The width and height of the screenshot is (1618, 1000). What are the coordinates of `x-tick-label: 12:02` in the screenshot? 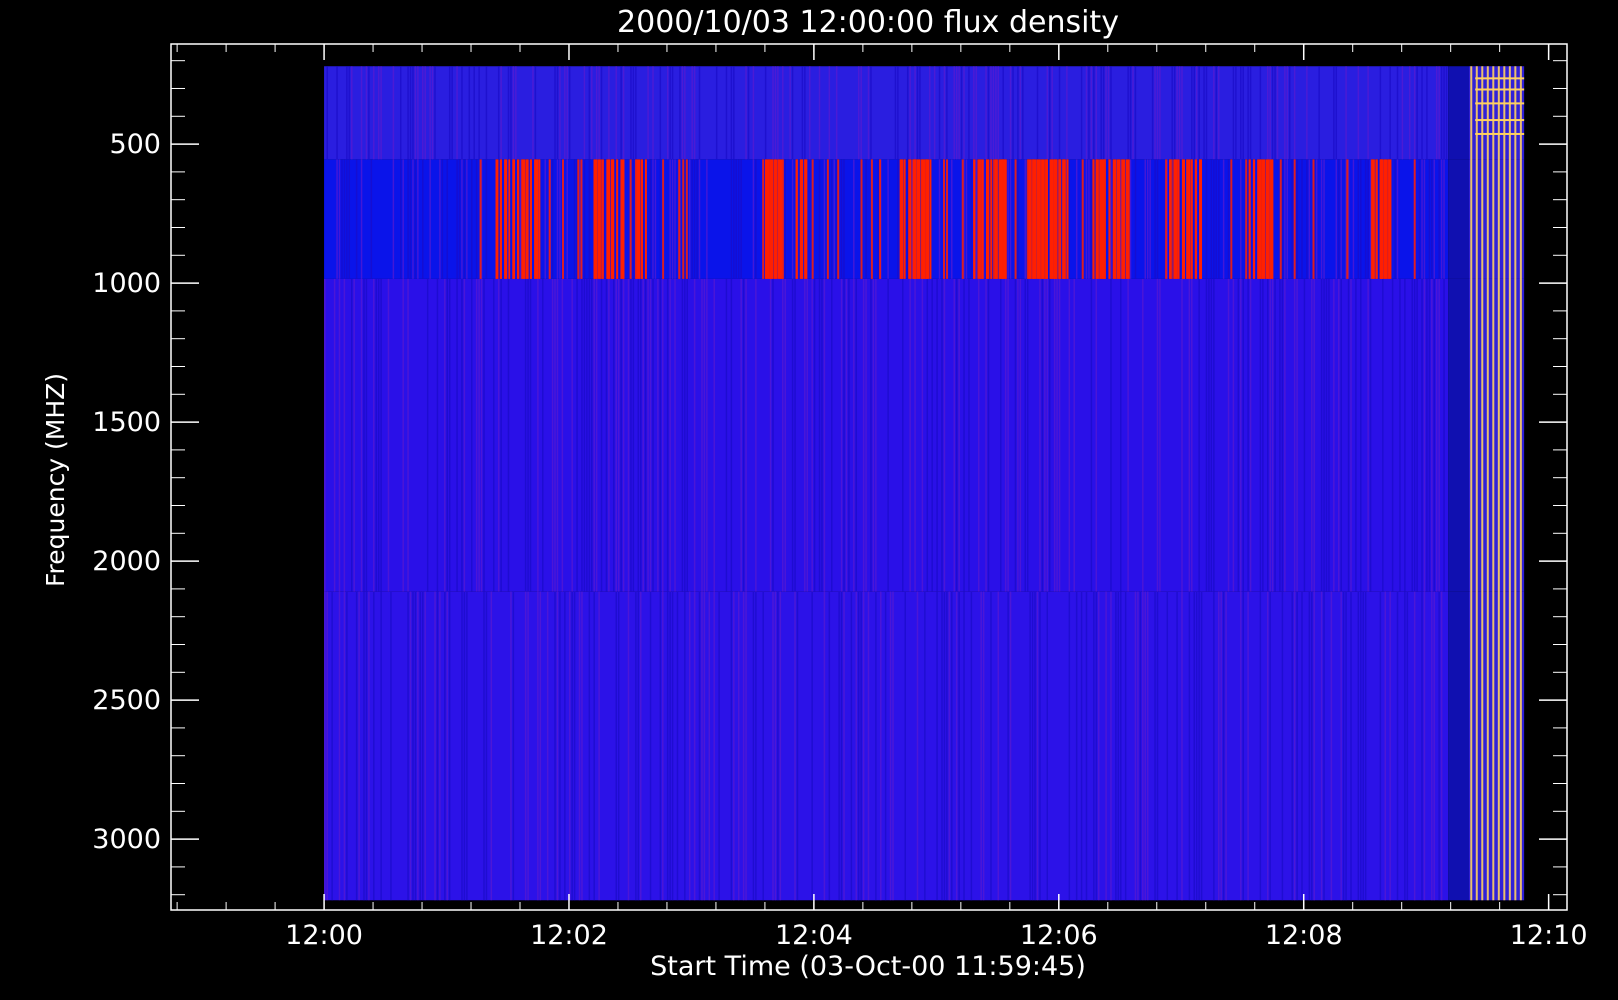 It's located at (569, 935).